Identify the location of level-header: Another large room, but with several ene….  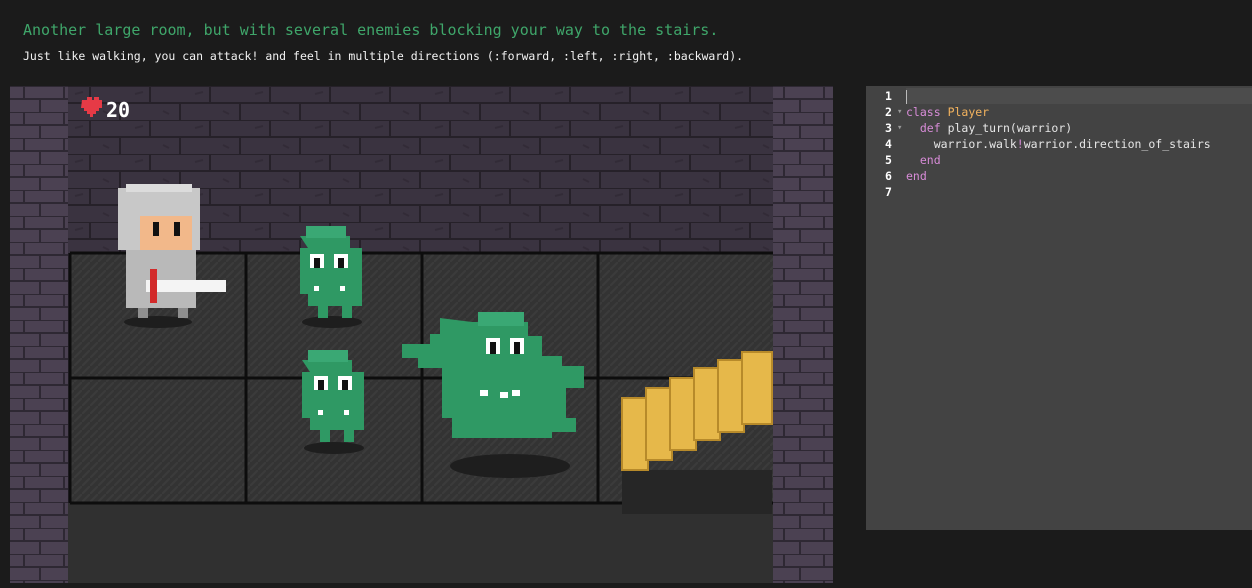
(626, 40).